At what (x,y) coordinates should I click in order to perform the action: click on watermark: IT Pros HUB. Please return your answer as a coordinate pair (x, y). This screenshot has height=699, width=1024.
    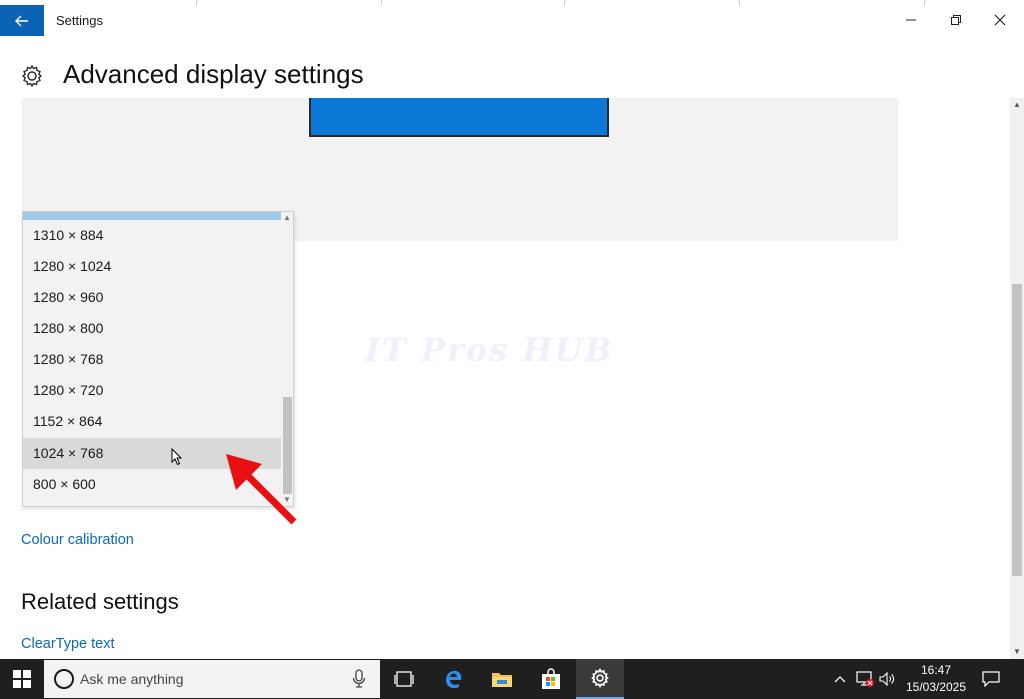
    Looking at the image, I should click on (489, 350).